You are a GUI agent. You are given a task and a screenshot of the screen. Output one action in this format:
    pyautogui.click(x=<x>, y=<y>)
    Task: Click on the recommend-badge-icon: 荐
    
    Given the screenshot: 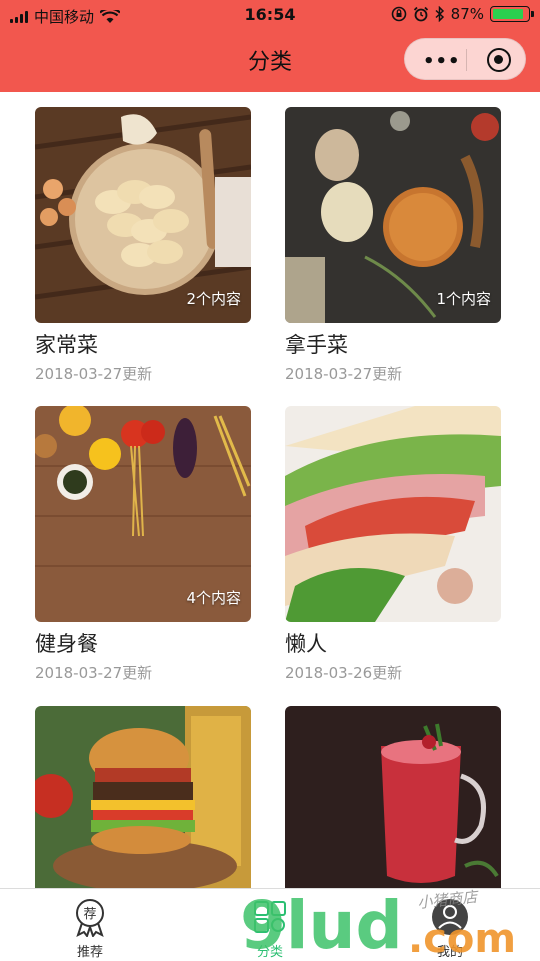 What is the action you would take?
    pyautogui.click(x=90, y=918)
    